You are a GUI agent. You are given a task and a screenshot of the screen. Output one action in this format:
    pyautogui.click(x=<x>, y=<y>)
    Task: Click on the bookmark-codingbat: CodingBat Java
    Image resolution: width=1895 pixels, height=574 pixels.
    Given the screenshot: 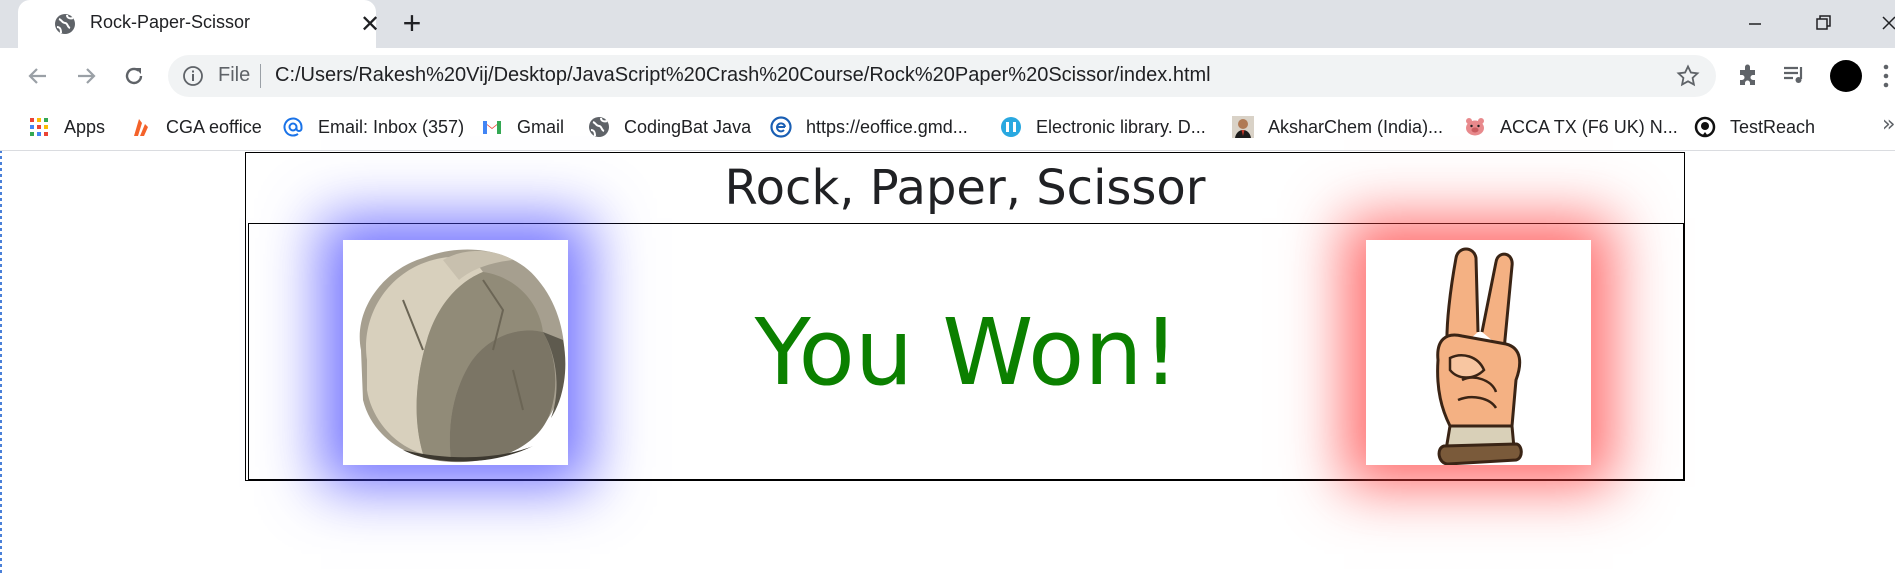 What is the action you would take?
    pyautogui.click(x=669, y=127)
    